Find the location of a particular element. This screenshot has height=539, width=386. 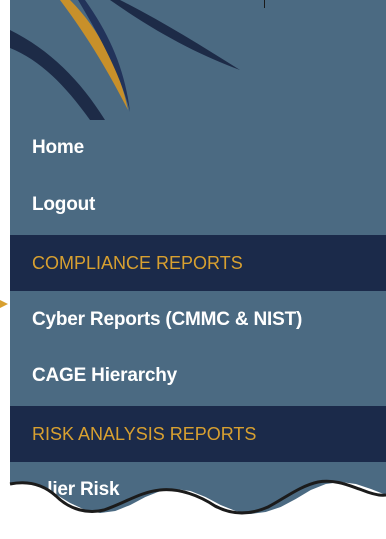

menu-item-cage-hierarchy: CAGE Hierarchy is located at coordinates (198, 376).